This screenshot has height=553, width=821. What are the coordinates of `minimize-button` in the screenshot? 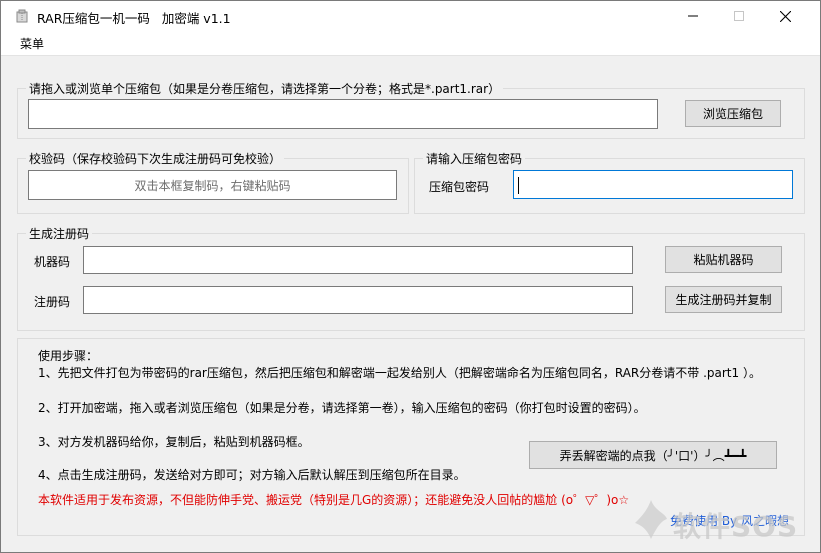 It's located at (693, 16).